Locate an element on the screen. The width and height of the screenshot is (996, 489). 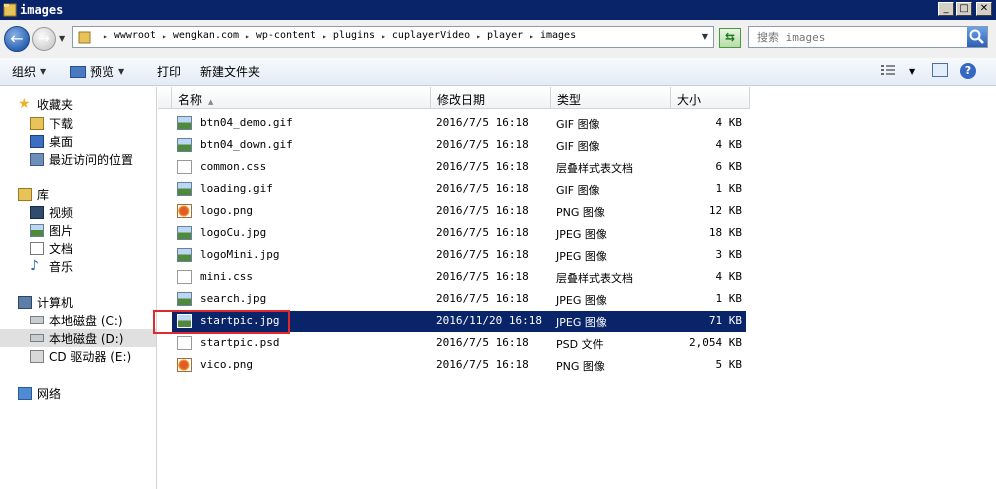
music-icon: ♪ is located at coordinates (34, 265).